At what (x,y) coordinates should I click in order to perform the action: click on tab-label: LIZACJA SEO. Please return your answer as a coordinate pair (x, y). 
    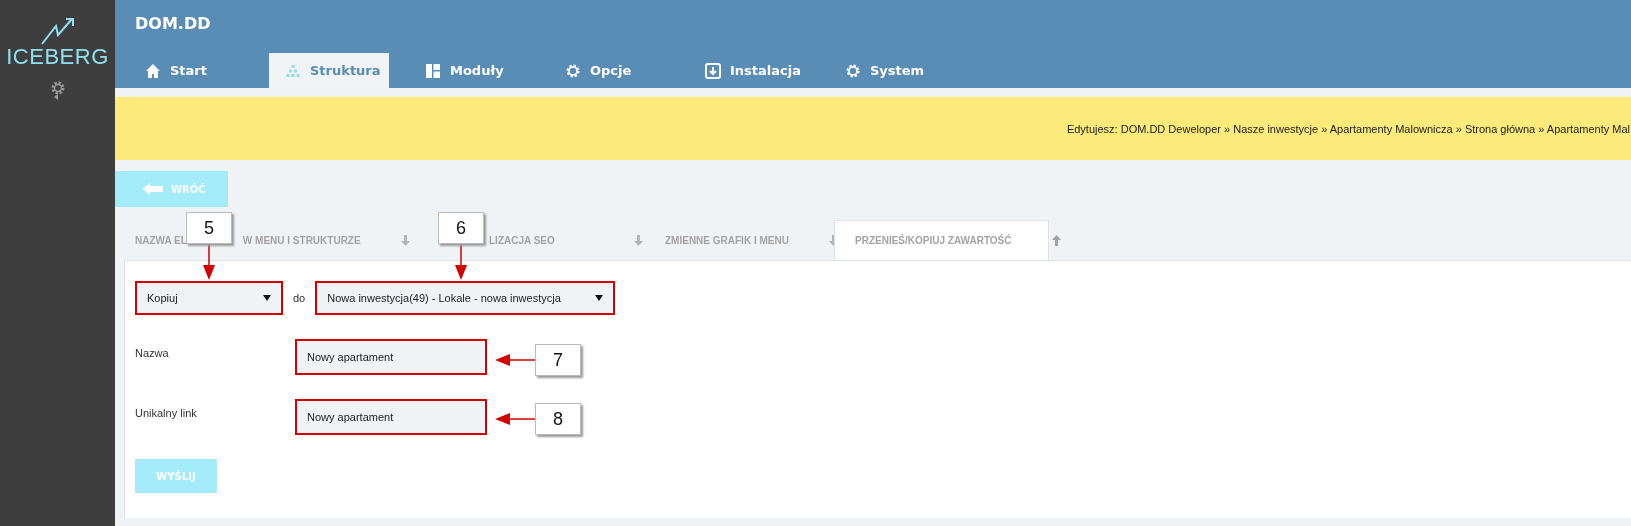
    Looking at the image, I should click on (522, 240).